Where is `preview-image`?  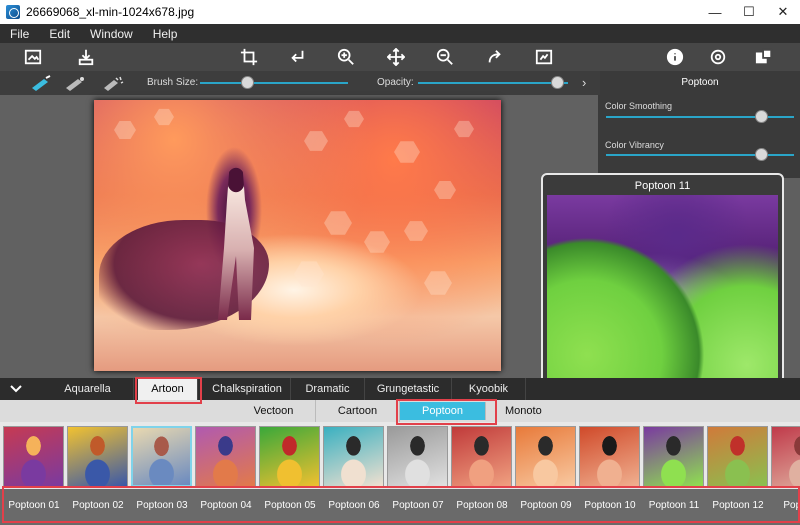
preview-image is located at coordinates (662, 297).